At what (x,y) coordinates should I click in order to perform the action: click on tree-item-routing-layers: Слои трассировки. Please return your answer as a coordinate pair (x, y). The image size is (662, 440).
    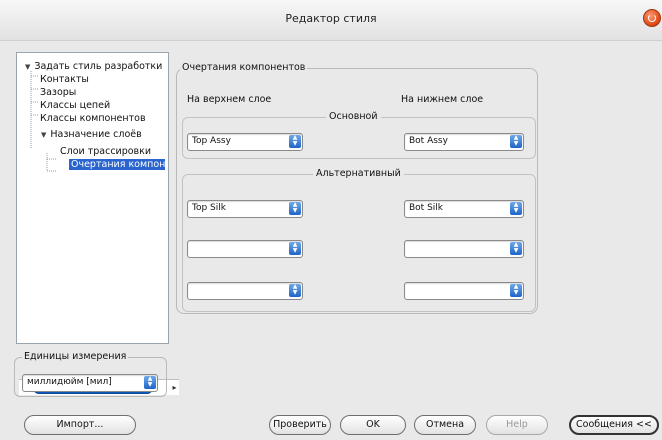
    Looking at the image, I should click on (105, 152).